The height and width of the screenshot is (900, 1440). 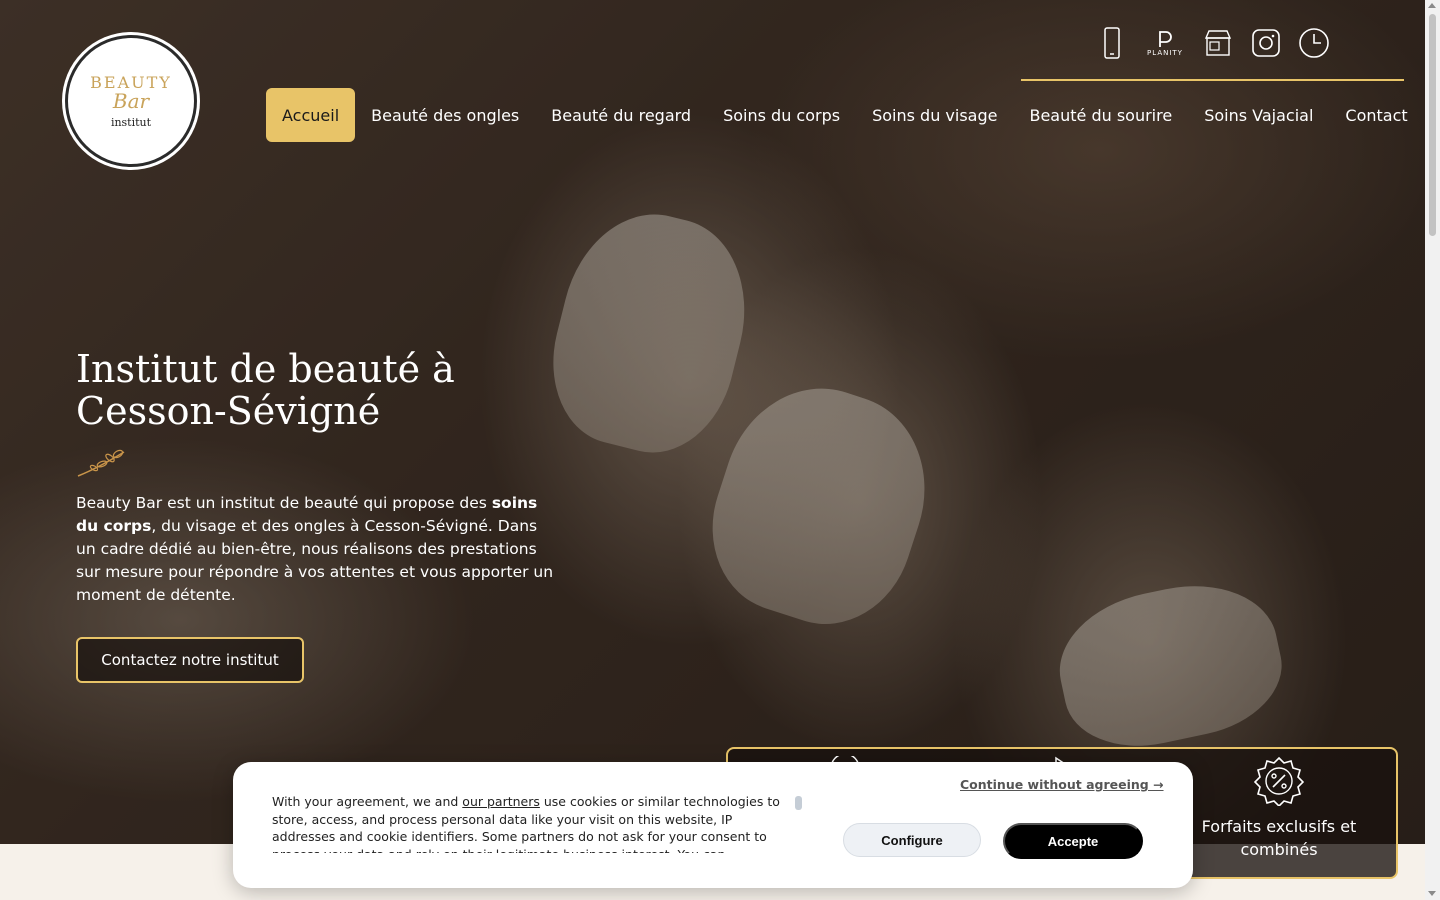 I want to click on logo-text-bar: Bar, so click(x=131, y=100).